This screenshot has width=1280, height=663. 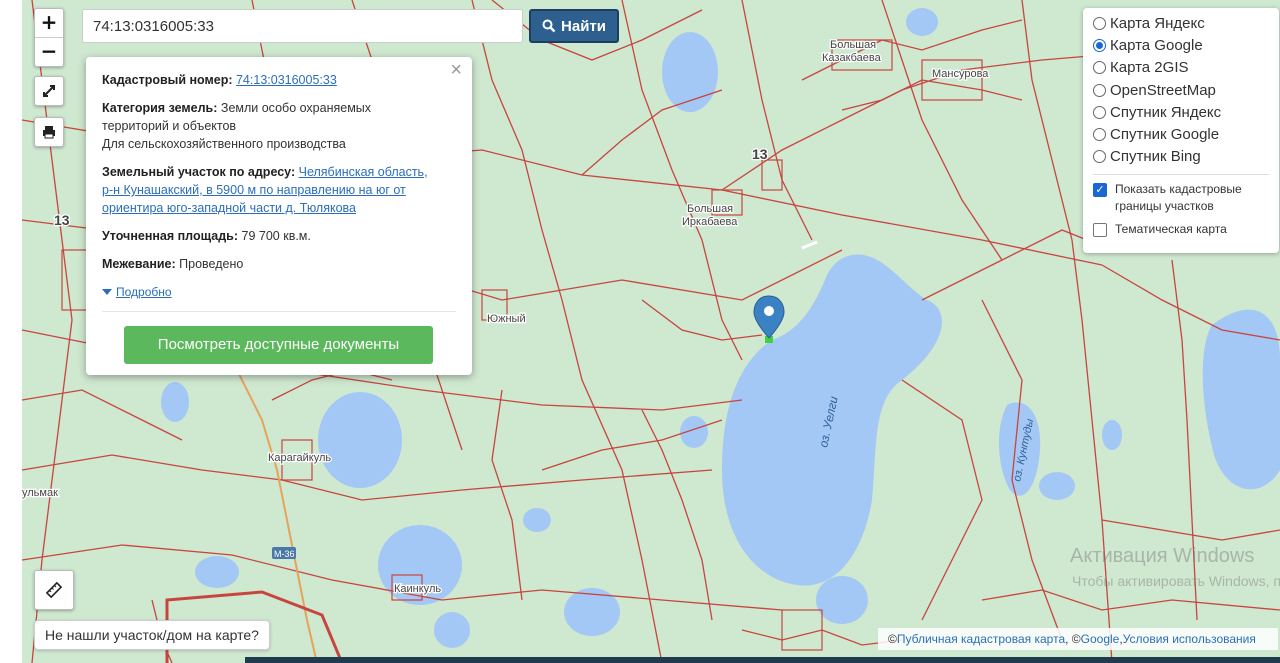 What do you see at coordinates (583, 26) in the screenshot?
I see `search-button-label: Найти` at bounding box center [583, 26].